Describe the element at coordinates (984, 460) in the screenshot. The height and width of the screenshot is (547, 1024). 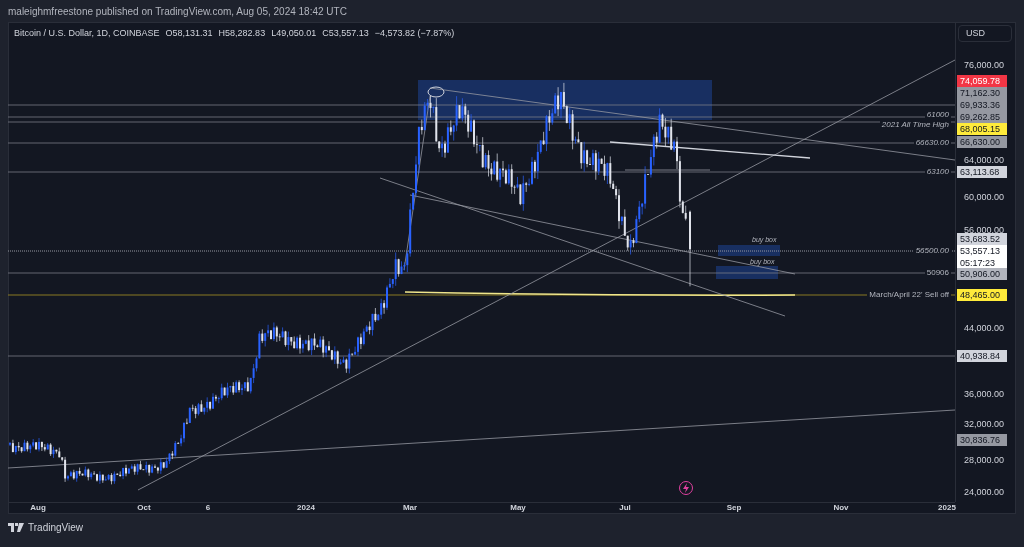
I see `price-tick-label: 28,000.00` at that location.